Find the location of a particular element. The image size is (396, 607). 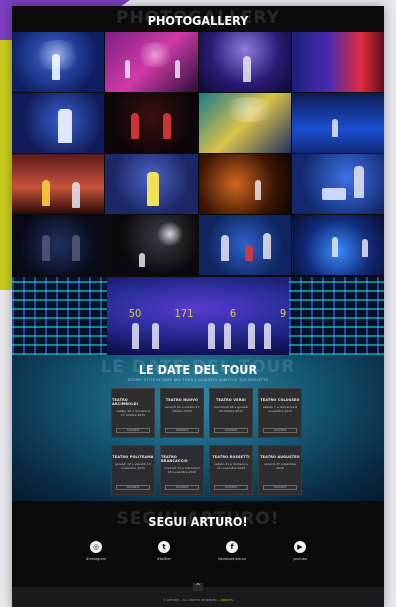

back-to-top-button: ^ is located at coordinates (198, 587).